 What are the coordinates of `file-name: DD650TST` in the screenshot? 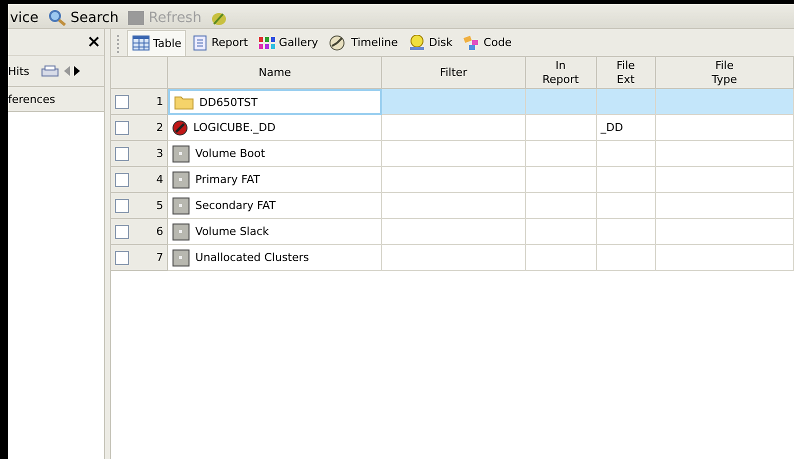 It's located at (228, 102).